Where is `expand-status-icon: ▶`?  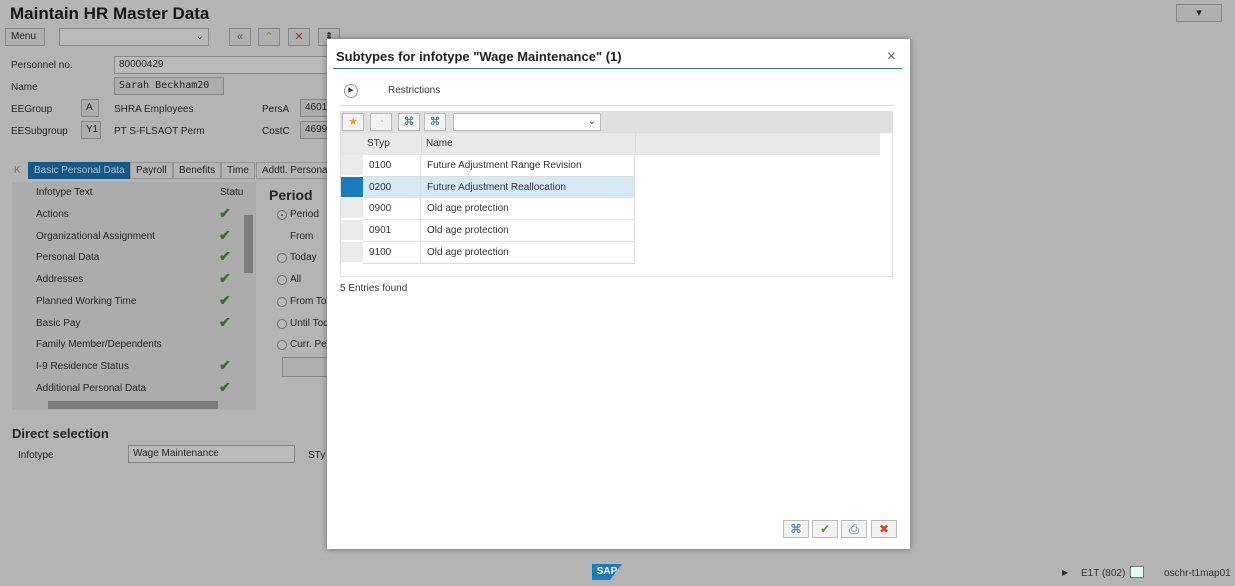
expand-status-icon: ▶ is located at coordinates (1065, 572).